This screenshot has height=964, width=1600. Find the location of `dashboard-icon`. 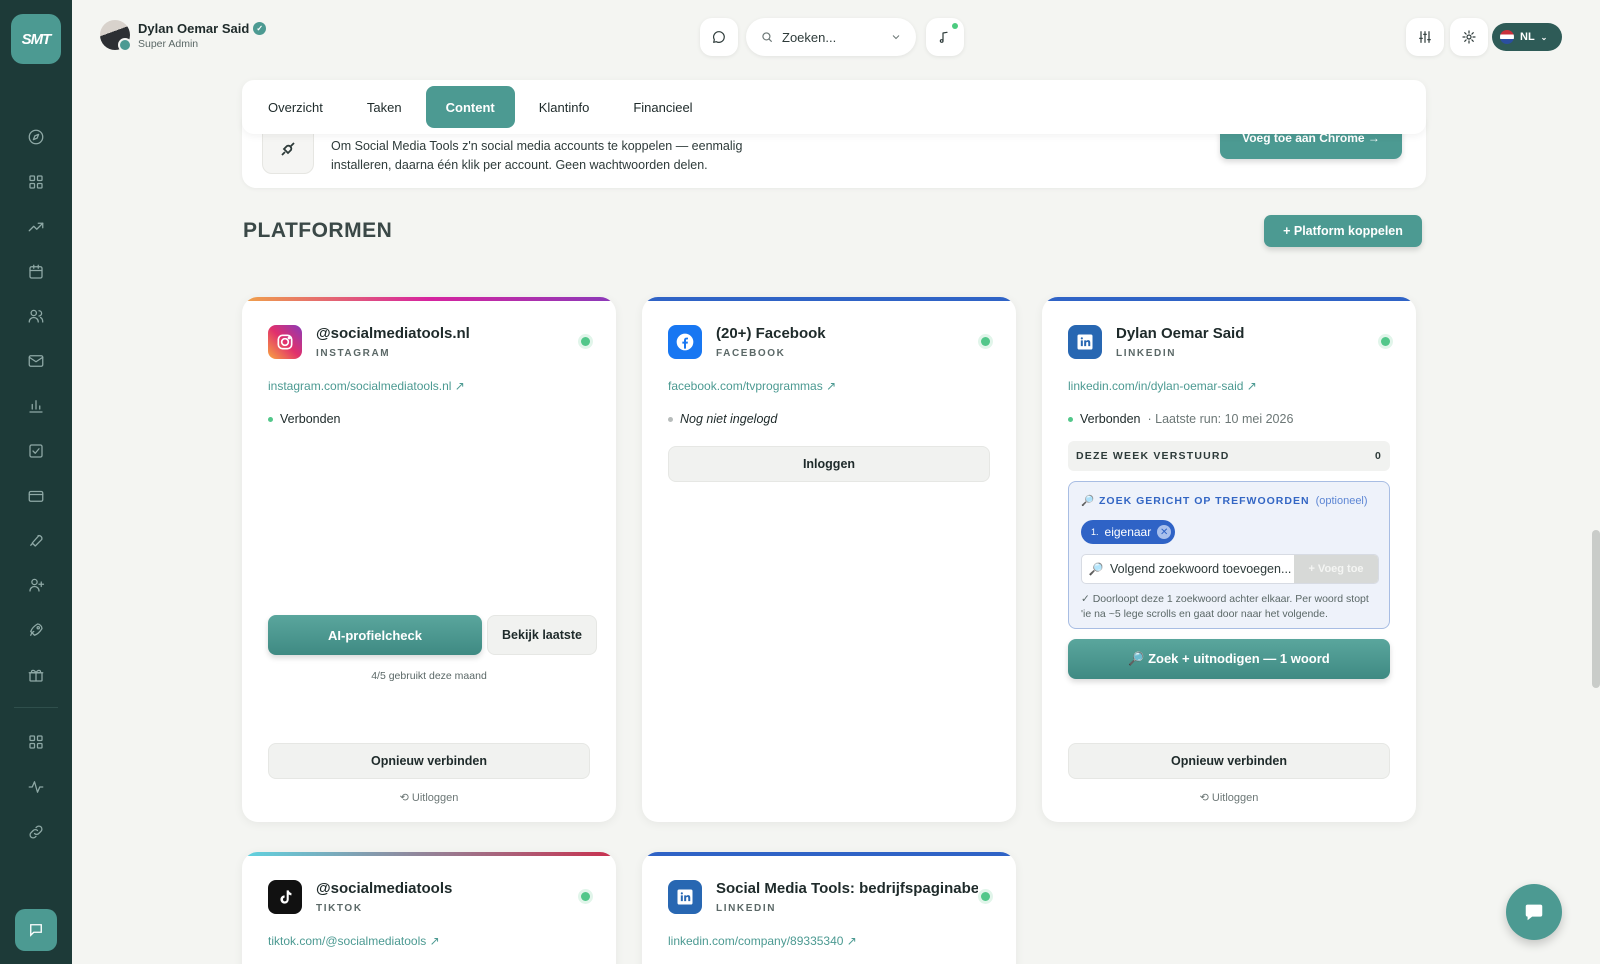

dashboard-icon is located at coordinates (36, 182).